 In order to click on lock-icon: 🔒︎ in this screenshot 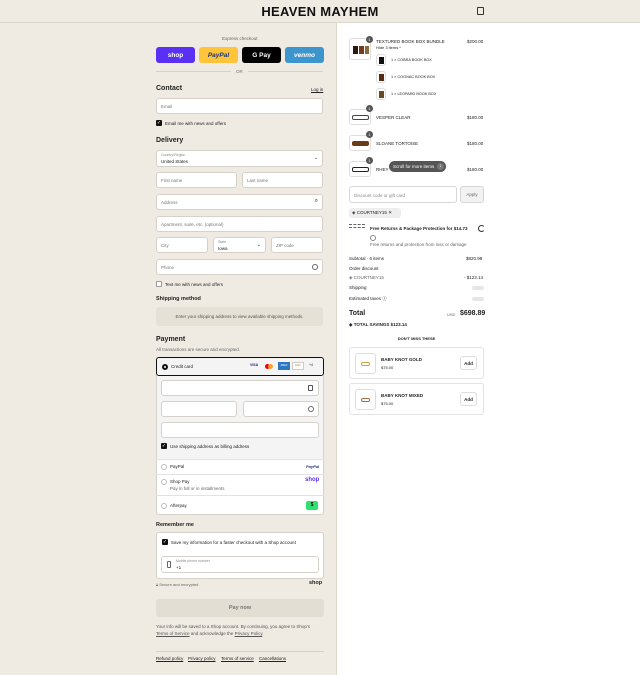, I will do `click(157, 584)`.